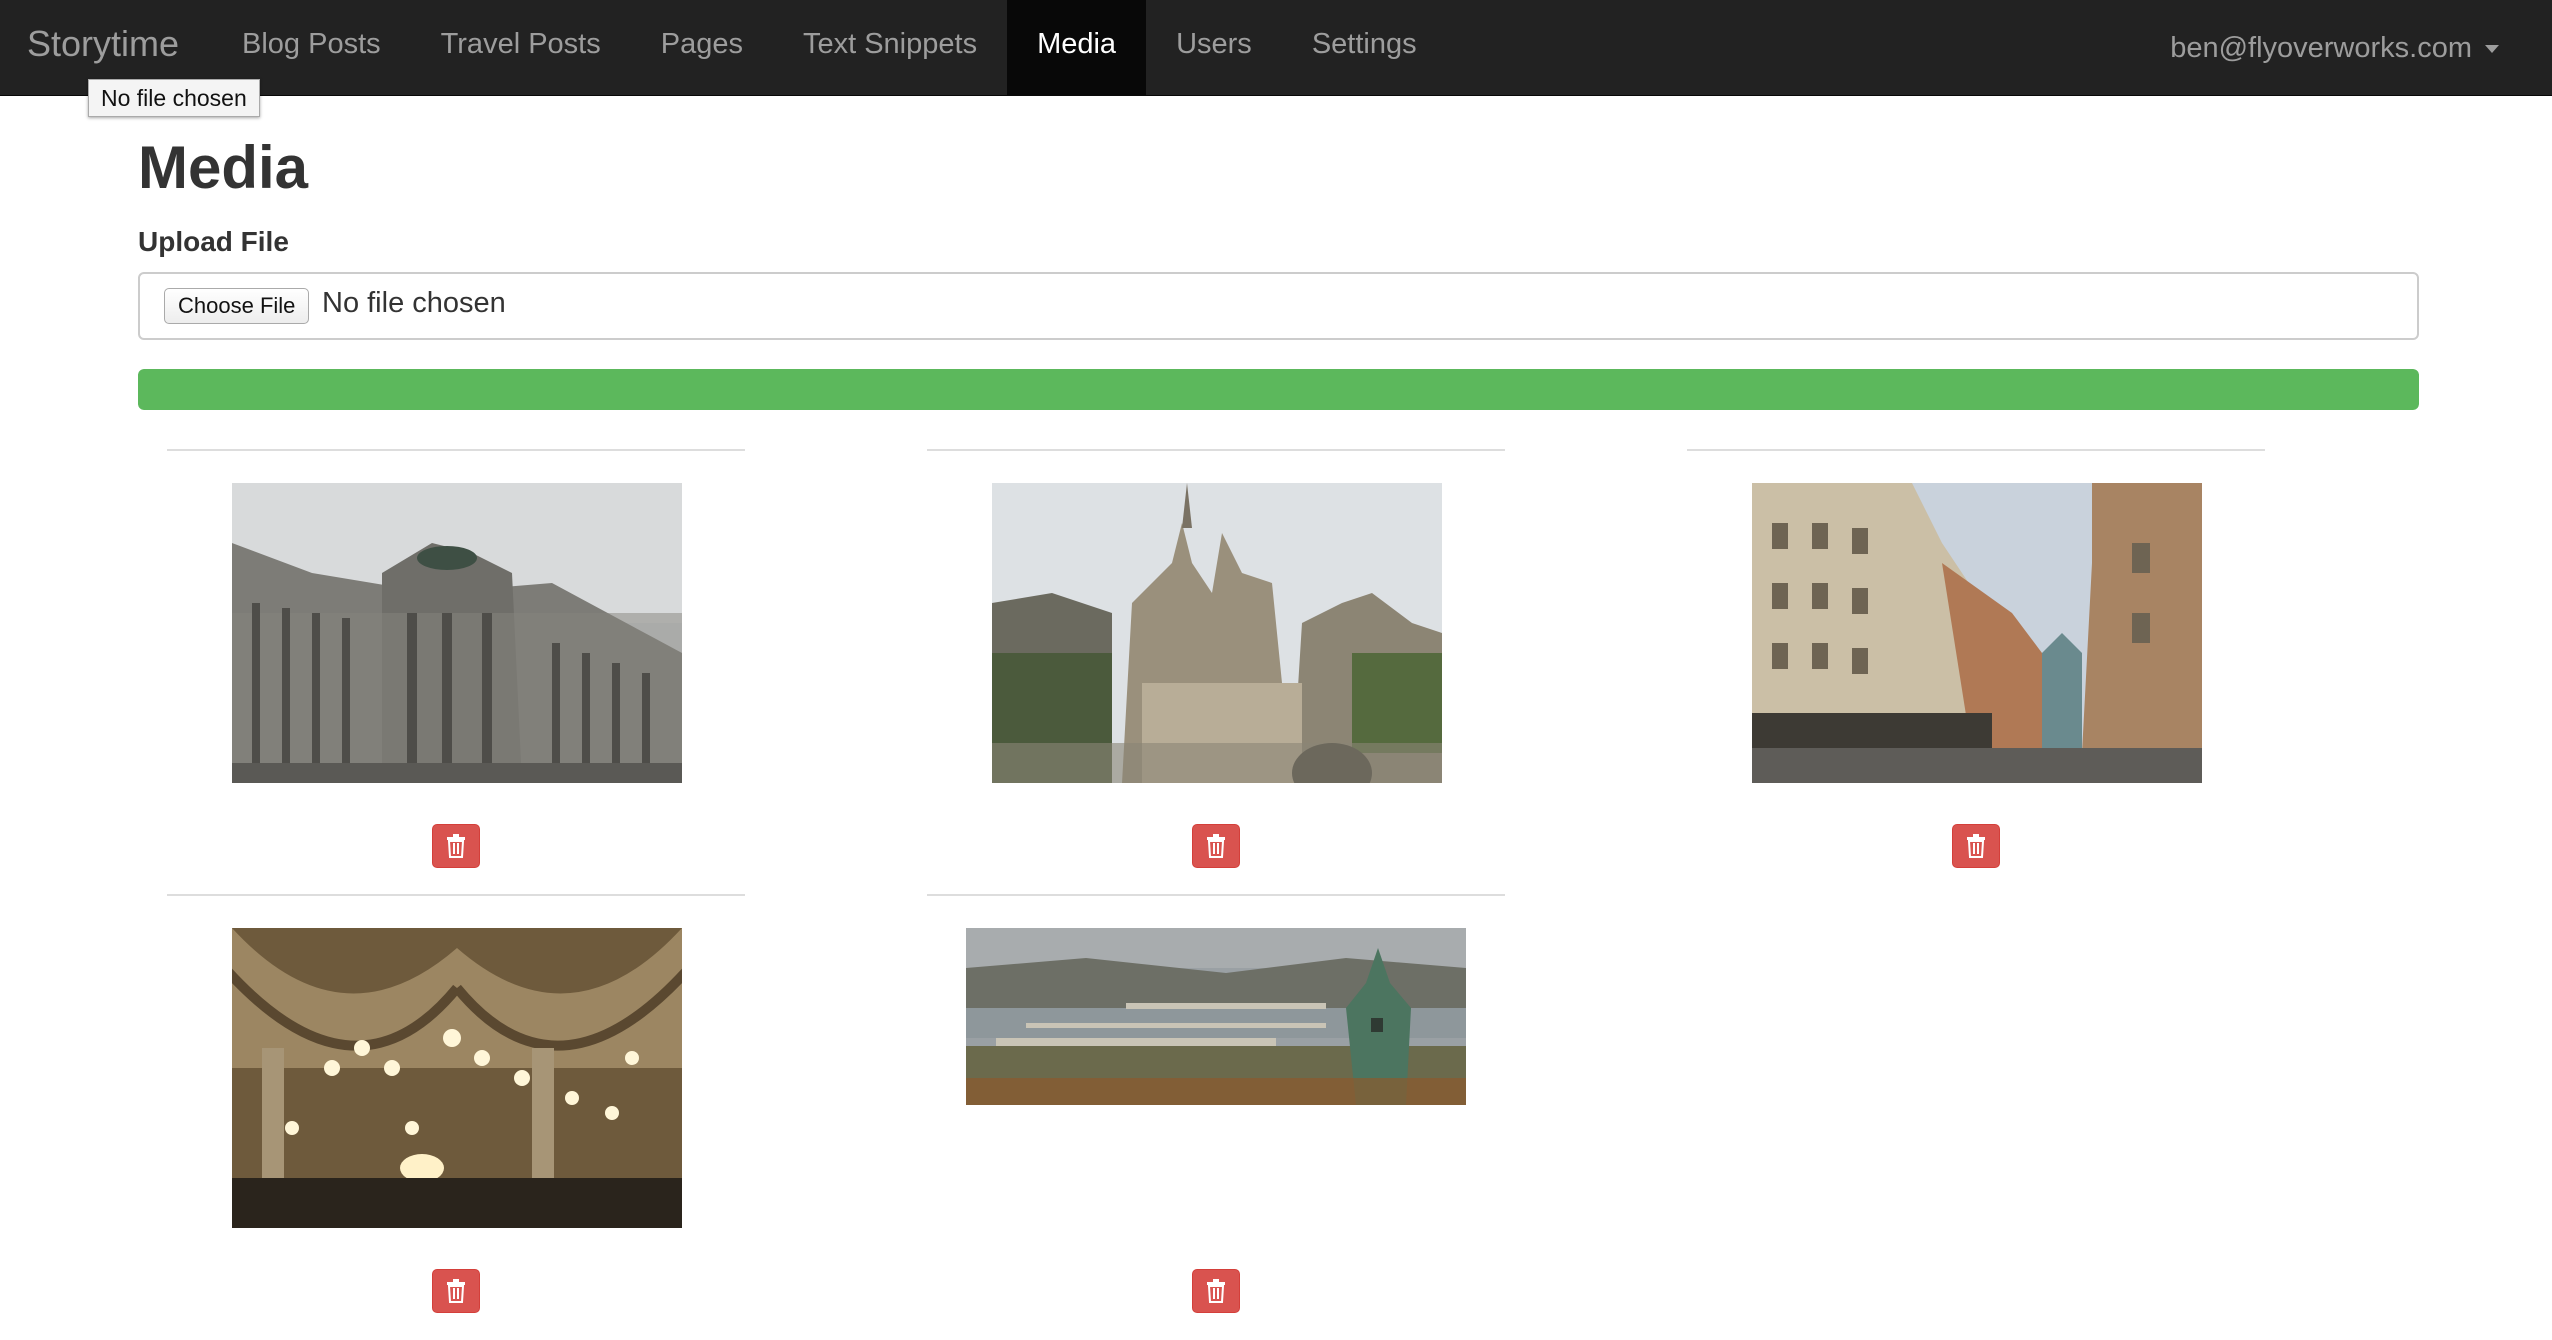 The width and height of the screenshot is (2552, 1340). Describe the element at coordinates (890, 48) in the screenshot. I see `nav-item-text-snippets: Text Snippets` at that location.